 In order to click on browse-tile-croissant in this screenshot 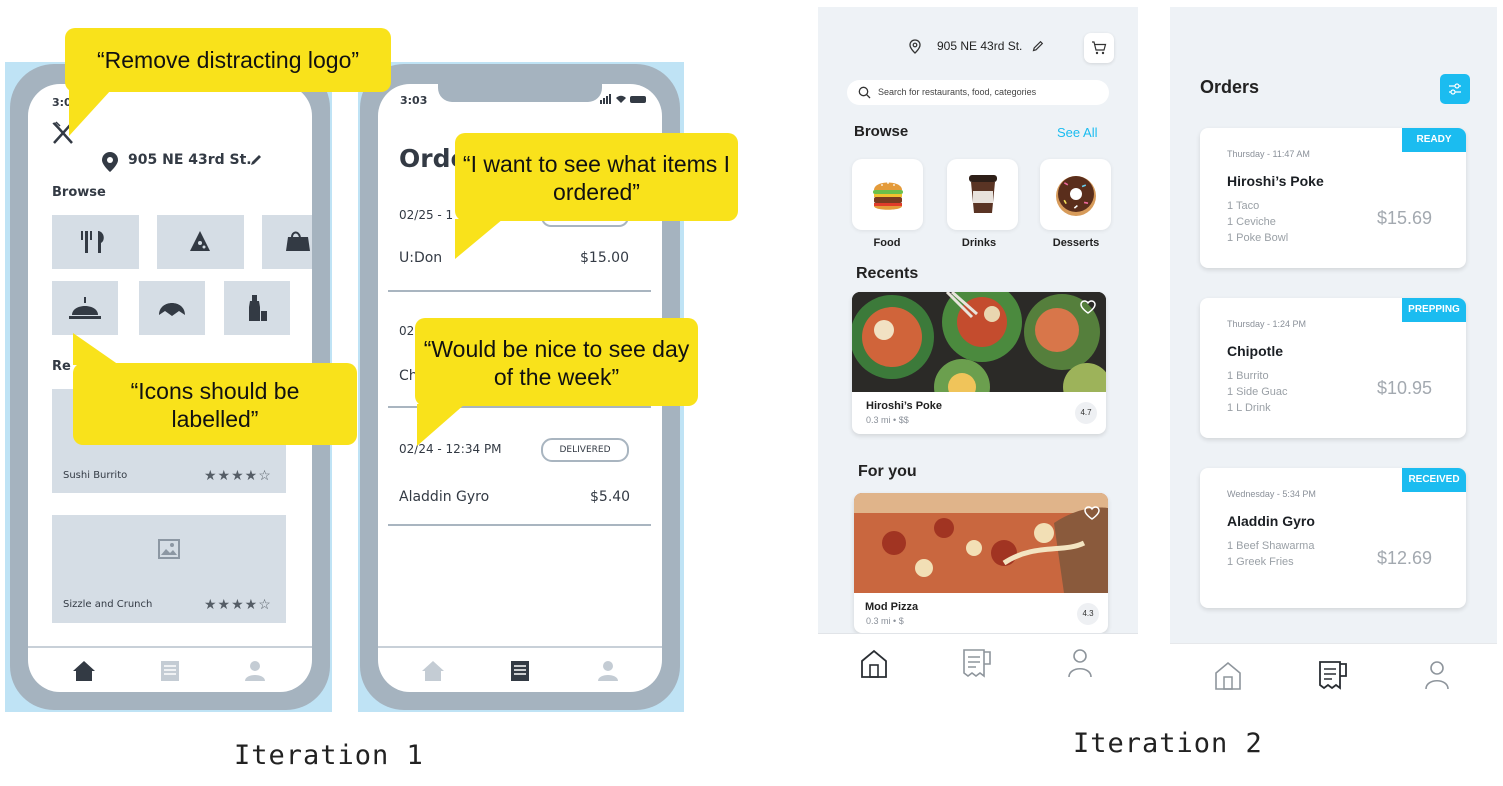, I will do `click(172, 308)`.